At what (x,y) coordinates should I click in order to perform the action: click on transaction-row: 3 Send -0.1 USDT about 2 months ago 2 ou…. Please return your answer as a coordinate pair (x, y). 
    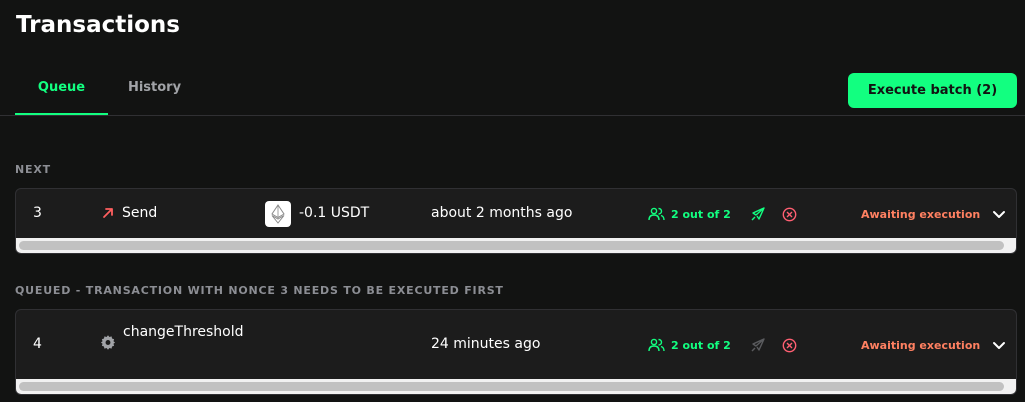
    Looking at the image, I should click on (516, 214).